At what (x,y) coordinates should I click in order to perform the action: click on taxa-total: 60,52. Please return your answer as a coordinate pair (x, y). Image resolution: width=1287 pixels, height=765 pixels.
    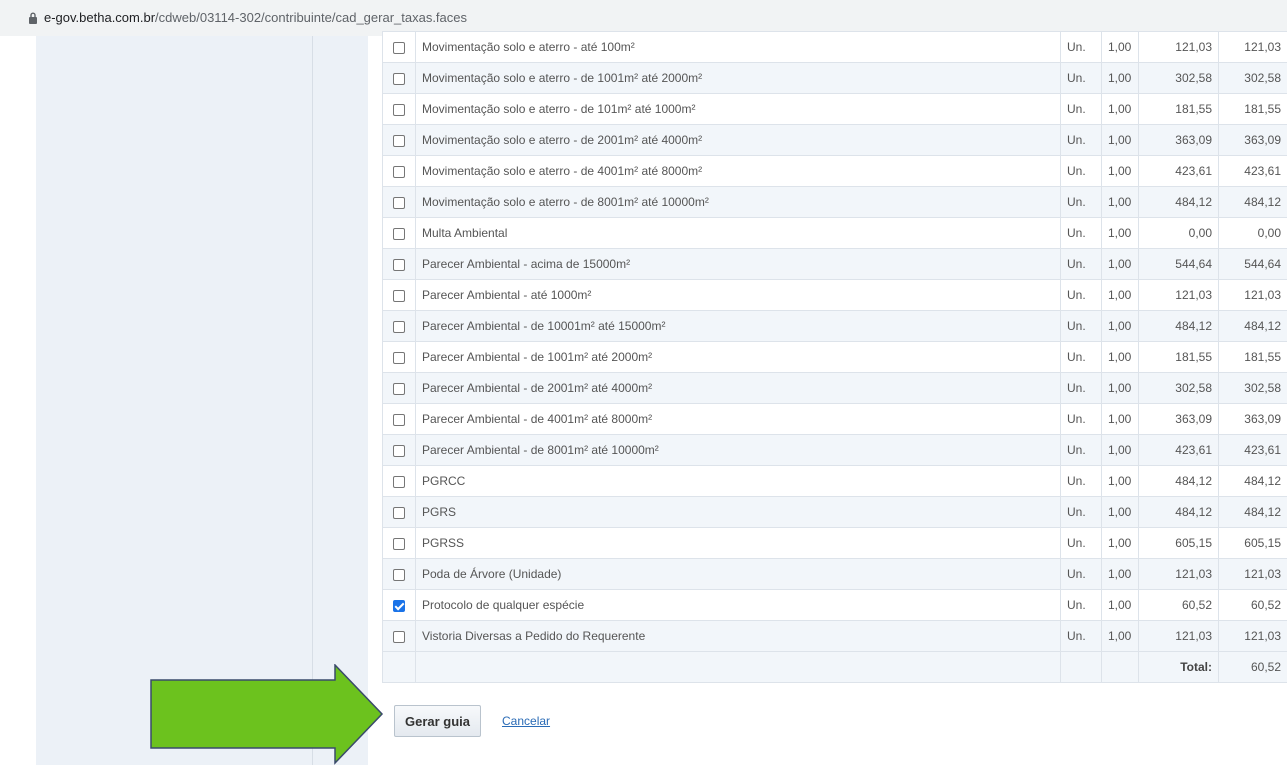
    Looking at the image, I should click on (1252, 605).